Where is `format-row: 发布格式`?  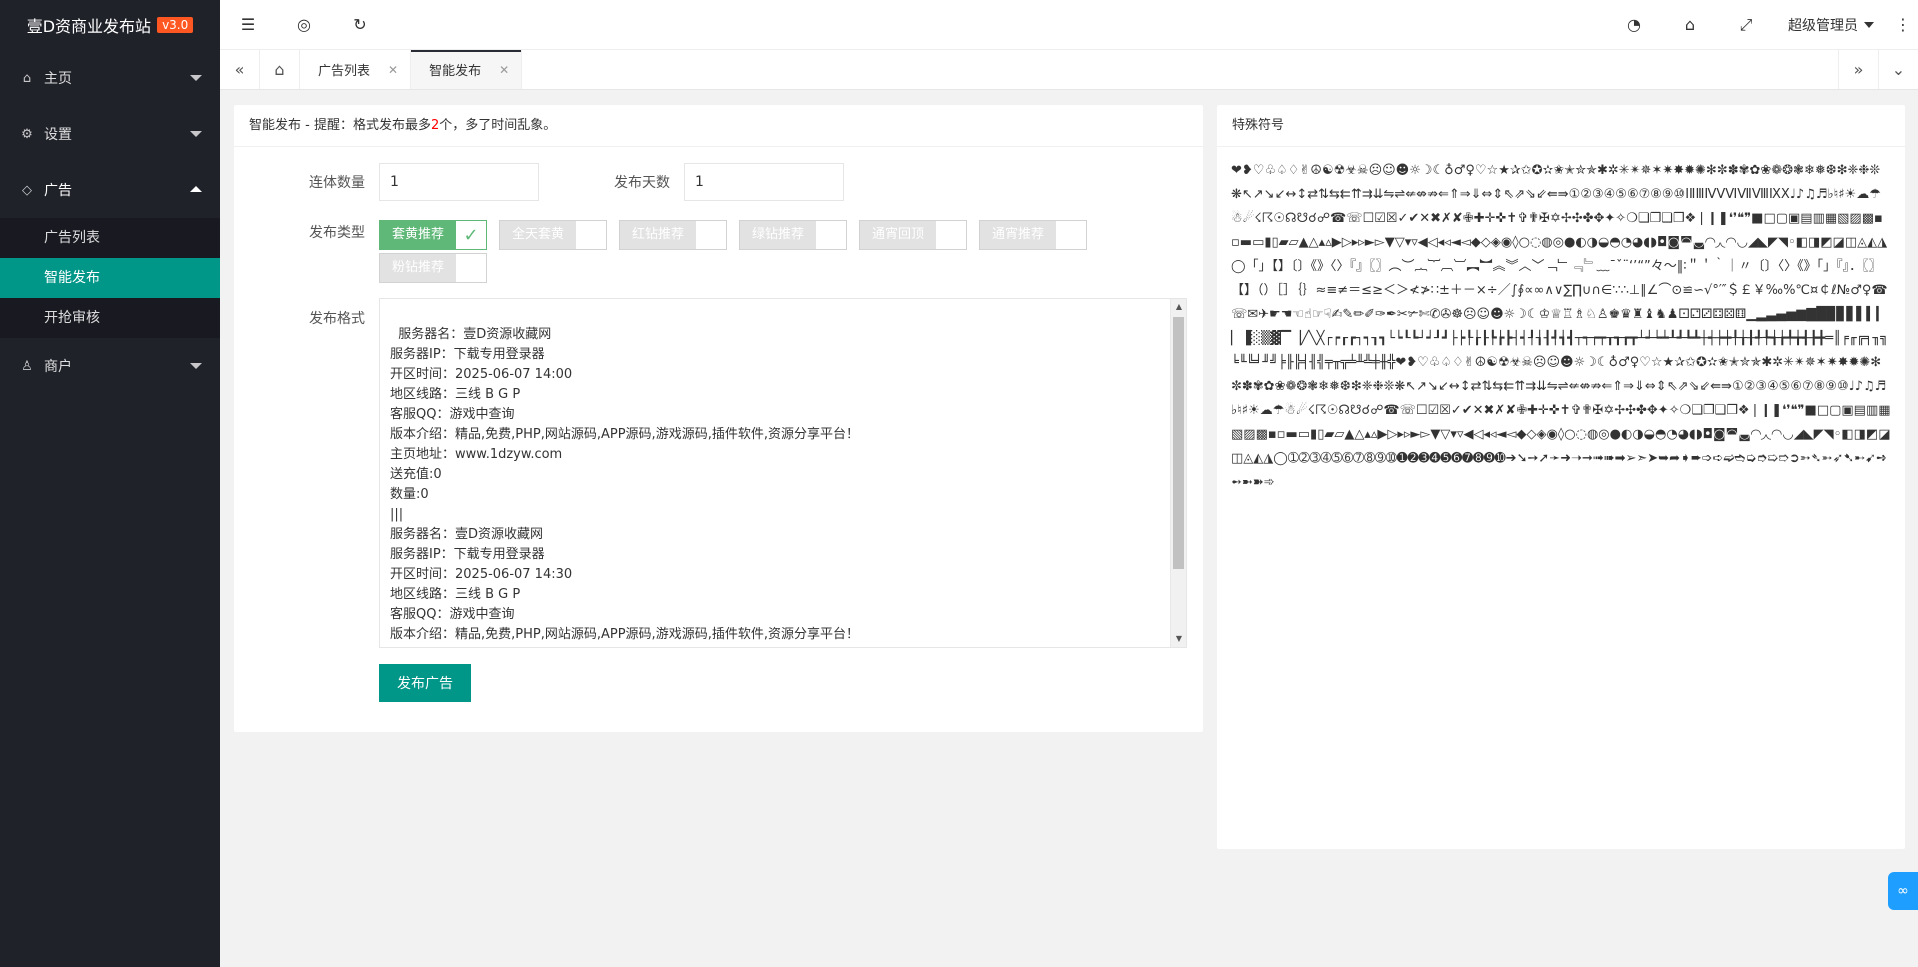 format-row: 发布格式 is located at coordinates (320, 318).